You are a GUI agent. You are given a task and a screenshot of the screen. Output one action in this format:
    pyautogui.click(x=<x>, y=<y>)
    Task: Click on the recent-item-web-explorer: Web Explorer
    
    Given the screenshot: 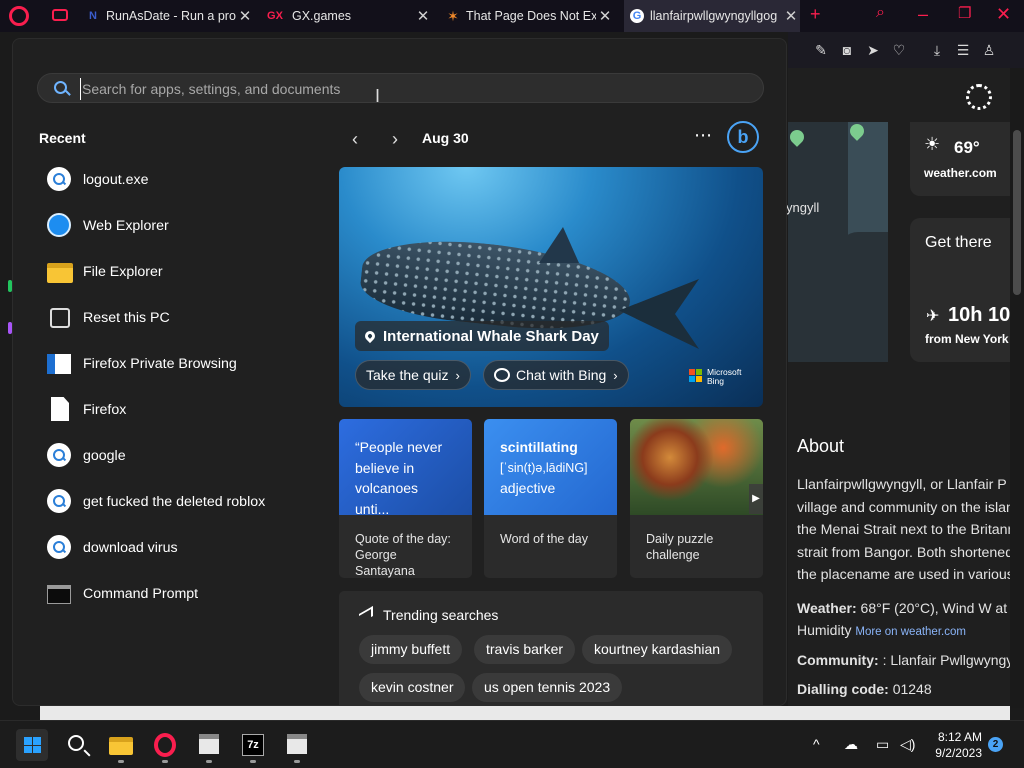 What is the action you would take?
    pyautogui.click(x=192, y=226)
    